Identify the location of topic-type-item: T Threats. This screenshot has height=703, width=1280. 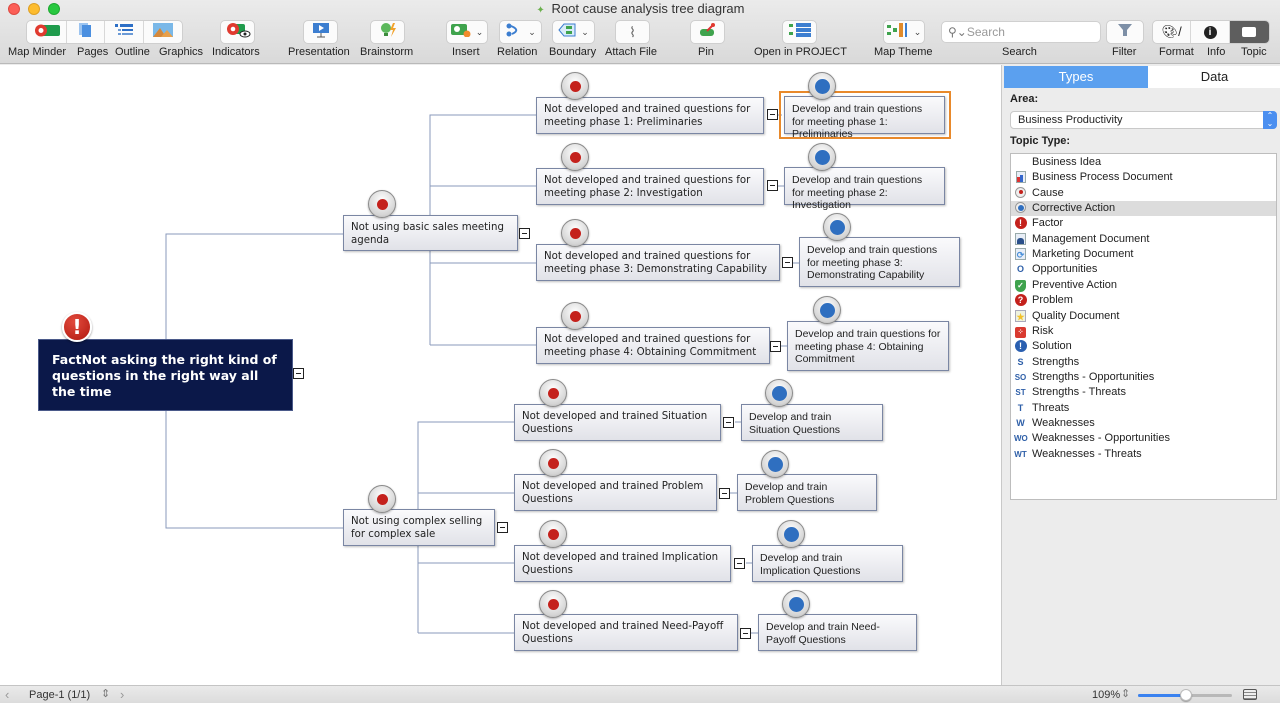
(1143, 408).